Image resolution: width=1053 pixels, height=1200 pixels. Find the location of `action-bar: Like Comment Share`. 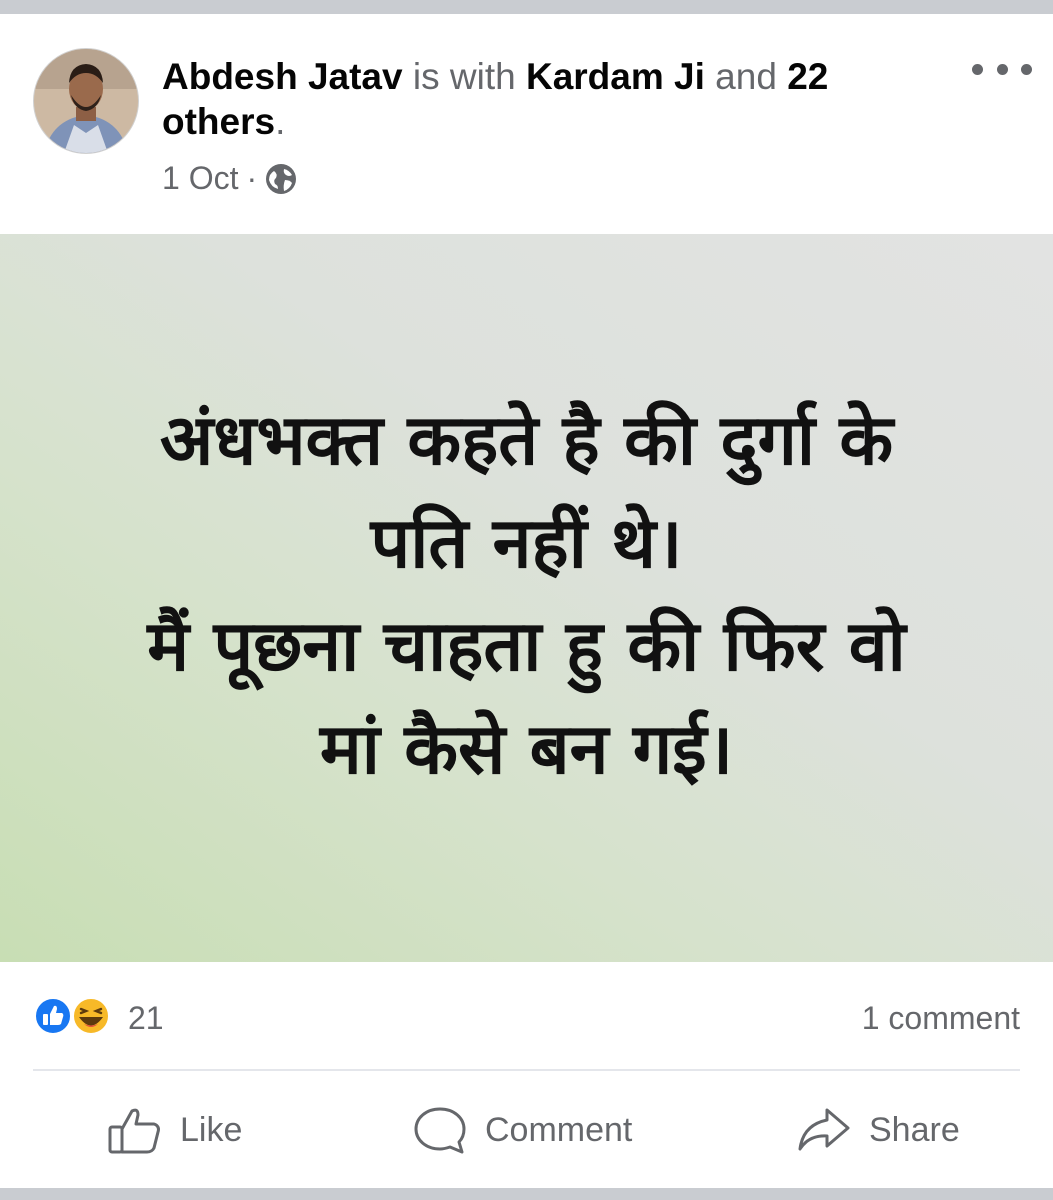

action-bar: Like Comment Share is located at coordinates (526, 1129).